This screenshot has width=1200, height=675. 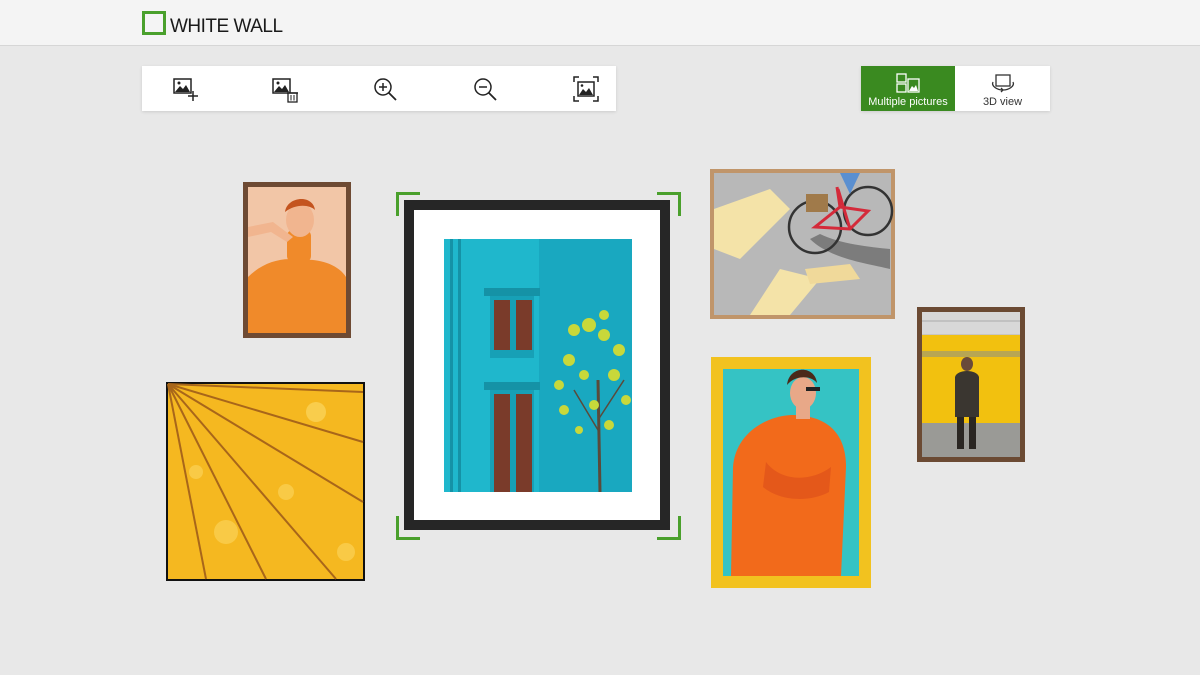 I want to click on app-header: WHITE WALL, so click(x=600, y=23).